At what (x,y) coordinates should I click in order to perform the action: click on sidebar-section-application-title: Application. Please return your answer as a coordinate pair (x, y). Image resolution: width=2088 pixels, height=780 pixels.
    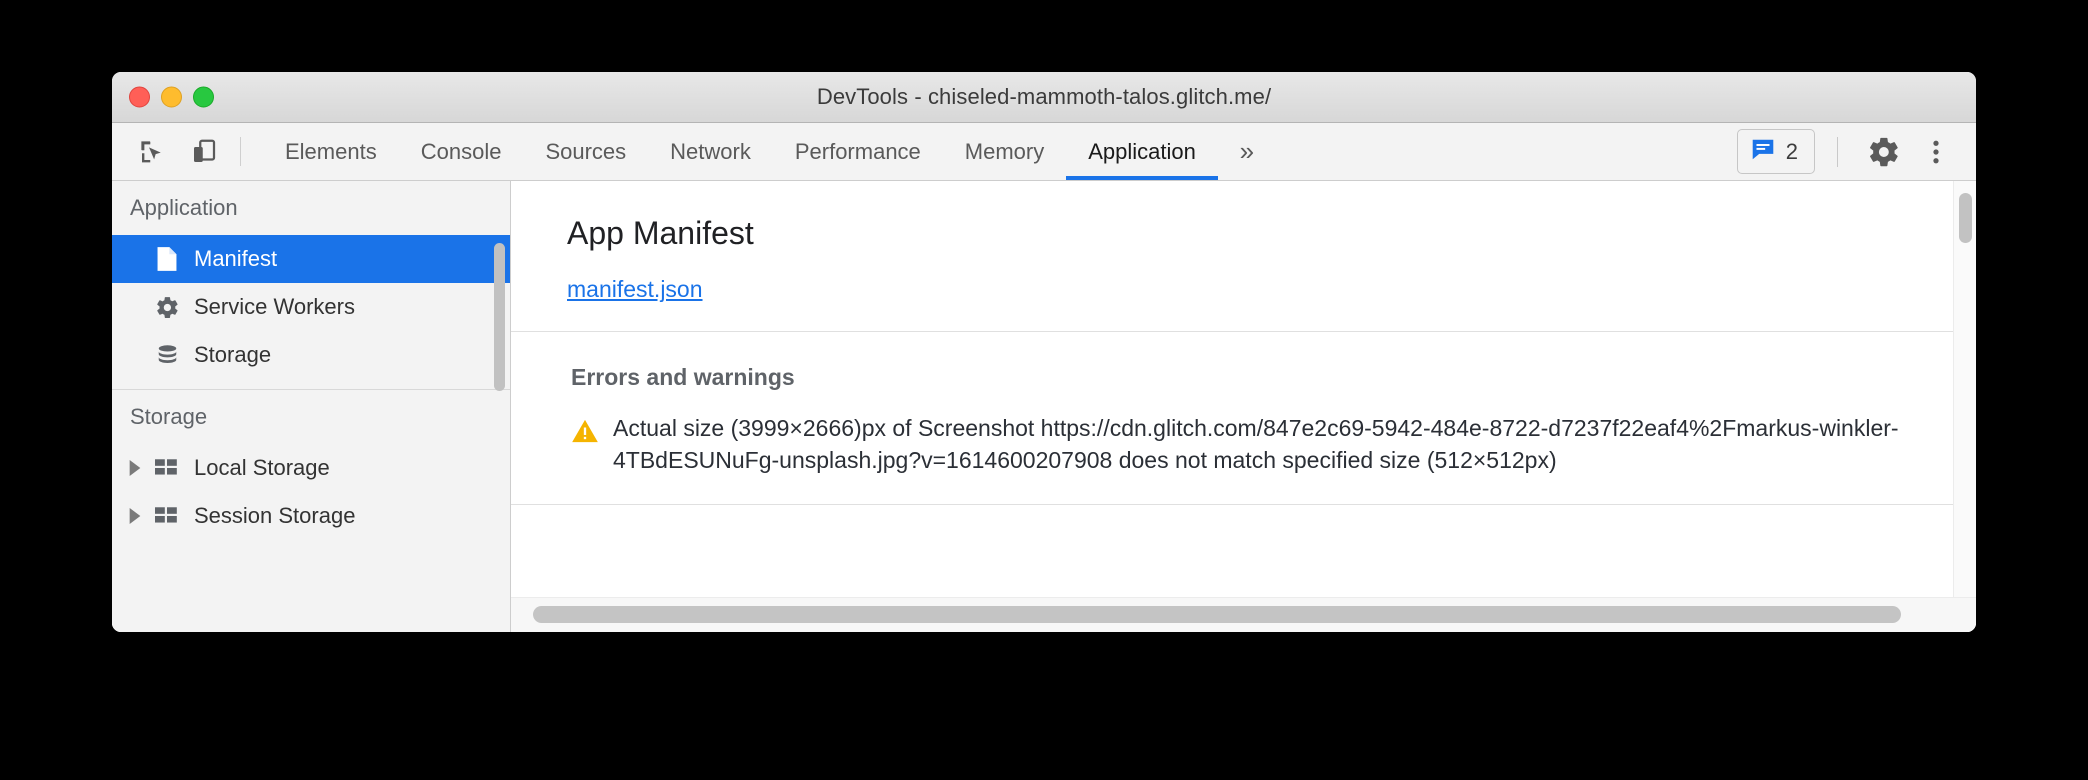
    Looking at the image, I should click on (184, 207).